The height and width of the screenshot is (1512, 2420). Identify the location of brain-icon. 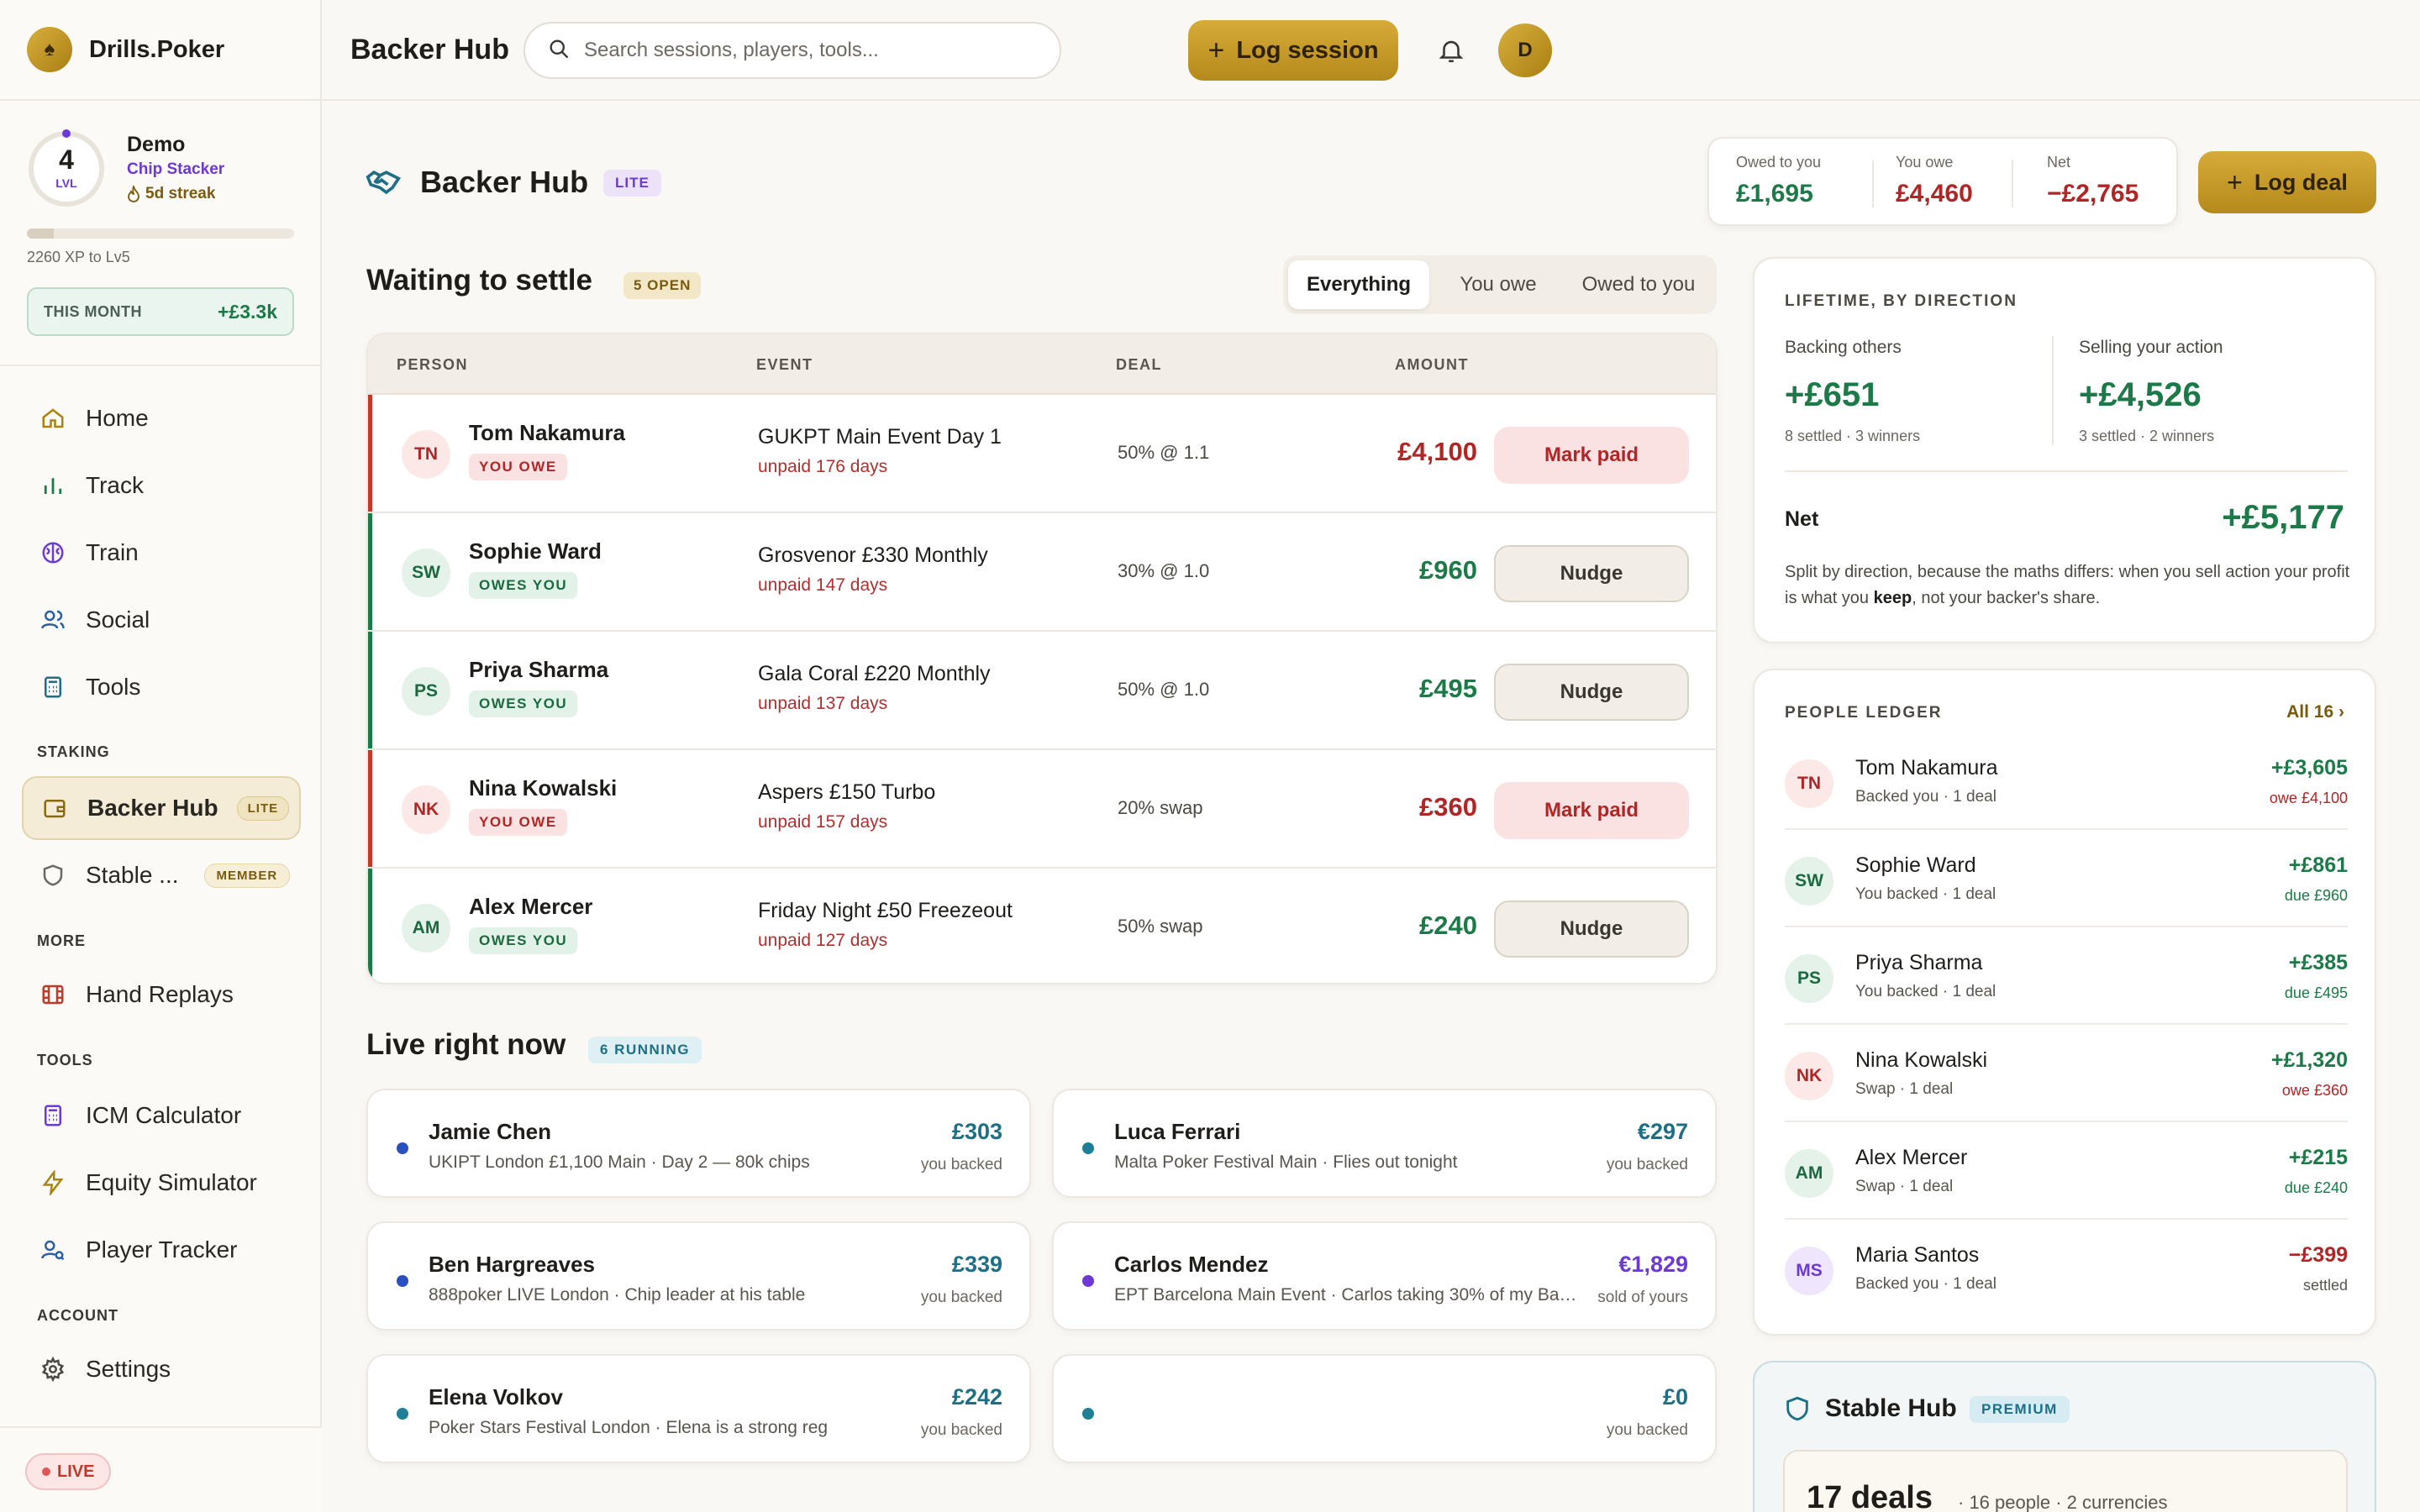
(53, 552).